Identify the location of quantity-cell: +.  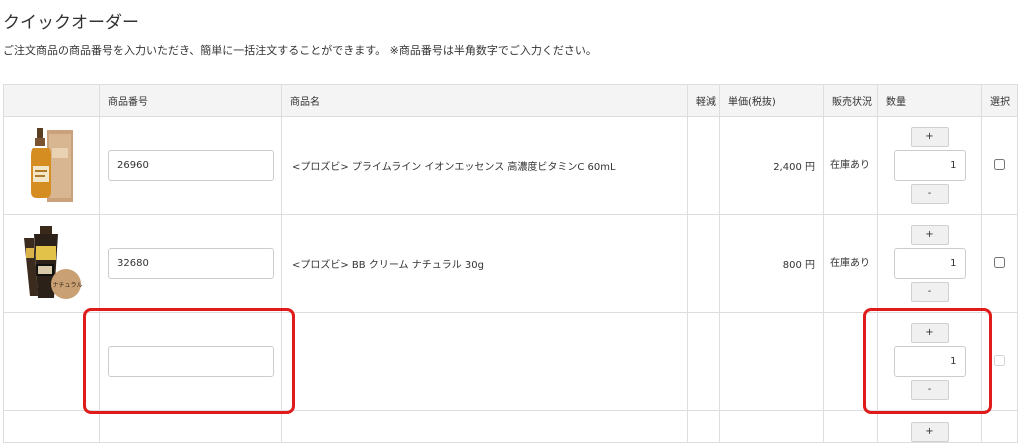
(929, 426).